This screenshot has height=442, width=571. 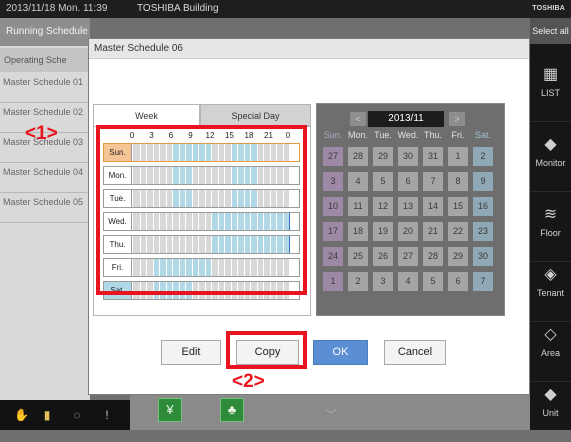 I want to click on nav-monitor-button: ◆ Monitor, so click(x=550, y=157).